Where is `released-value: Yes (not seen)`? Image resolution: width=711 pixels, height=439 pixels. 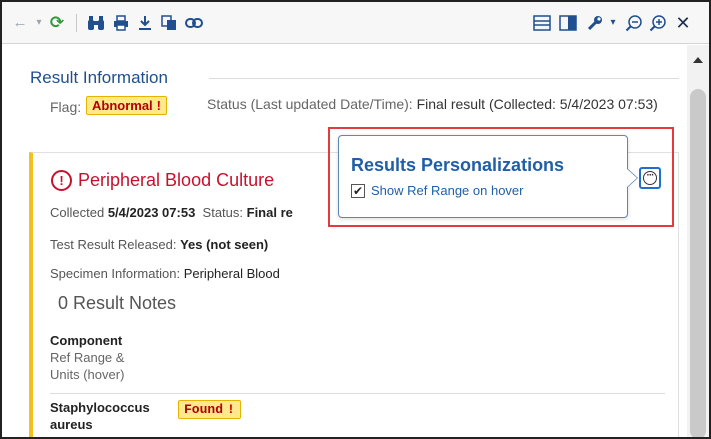 released-value: Yes (not seen) is located at coordinates (224, 244).